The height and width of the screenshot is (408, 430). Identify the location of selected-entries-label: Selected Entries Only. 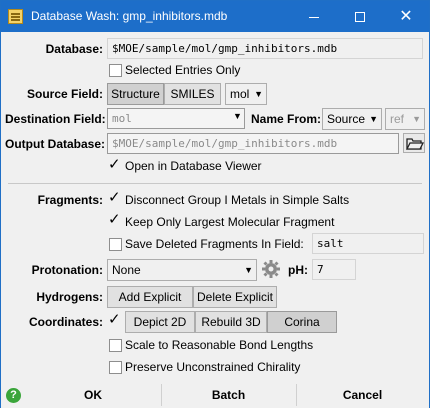
(183, 70).